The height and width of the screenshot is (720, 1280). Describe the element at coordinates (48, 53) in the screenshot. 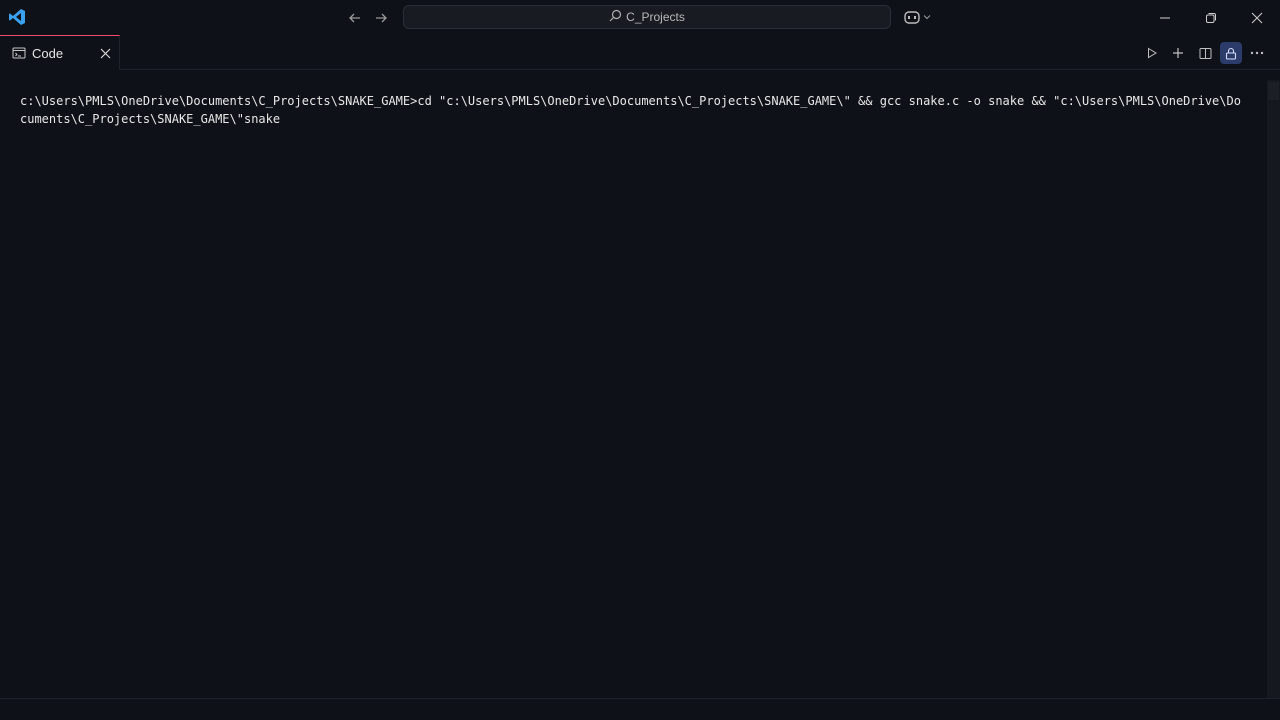

I see `tab-label: Code` at that location.